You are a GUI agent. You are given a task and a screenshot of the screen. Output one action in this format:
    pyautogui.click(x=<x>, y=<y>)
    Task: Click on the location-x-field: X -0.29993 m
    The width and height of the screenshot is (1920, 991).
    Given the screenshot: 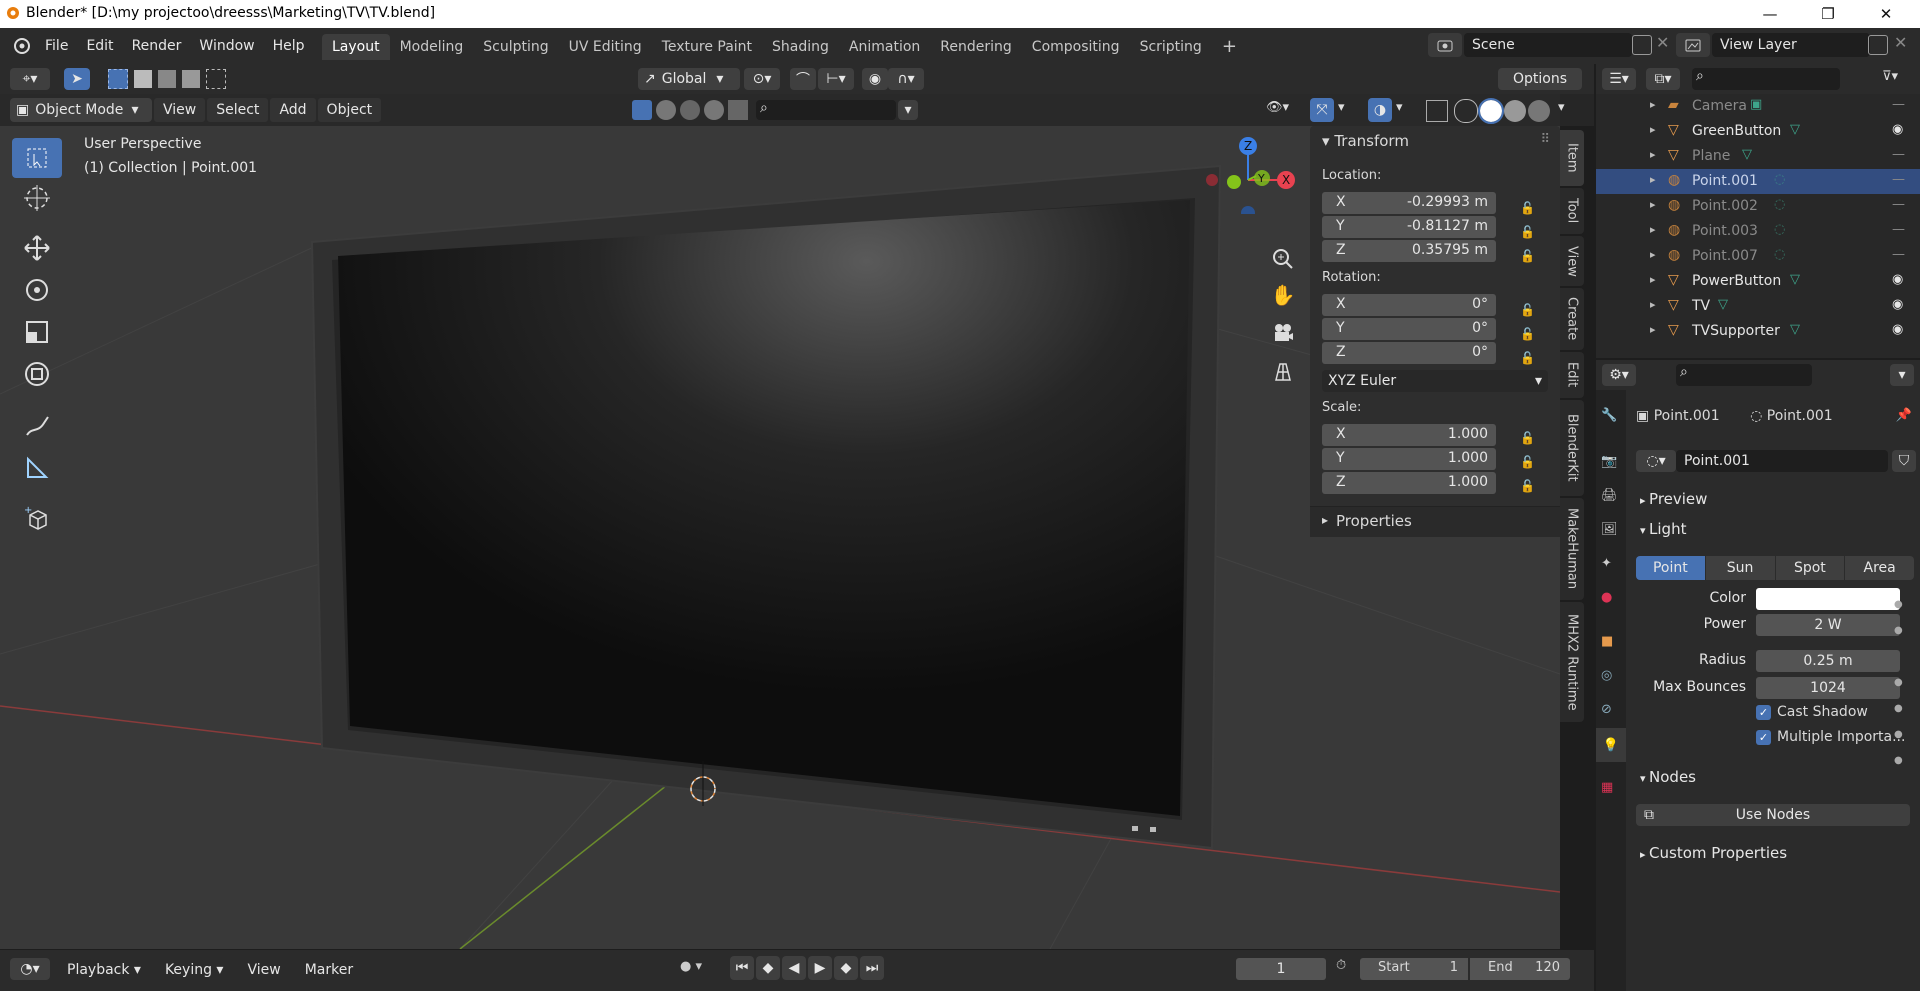 What is the action you would take?
    pyautogui.click(x=1409, y=203)
    